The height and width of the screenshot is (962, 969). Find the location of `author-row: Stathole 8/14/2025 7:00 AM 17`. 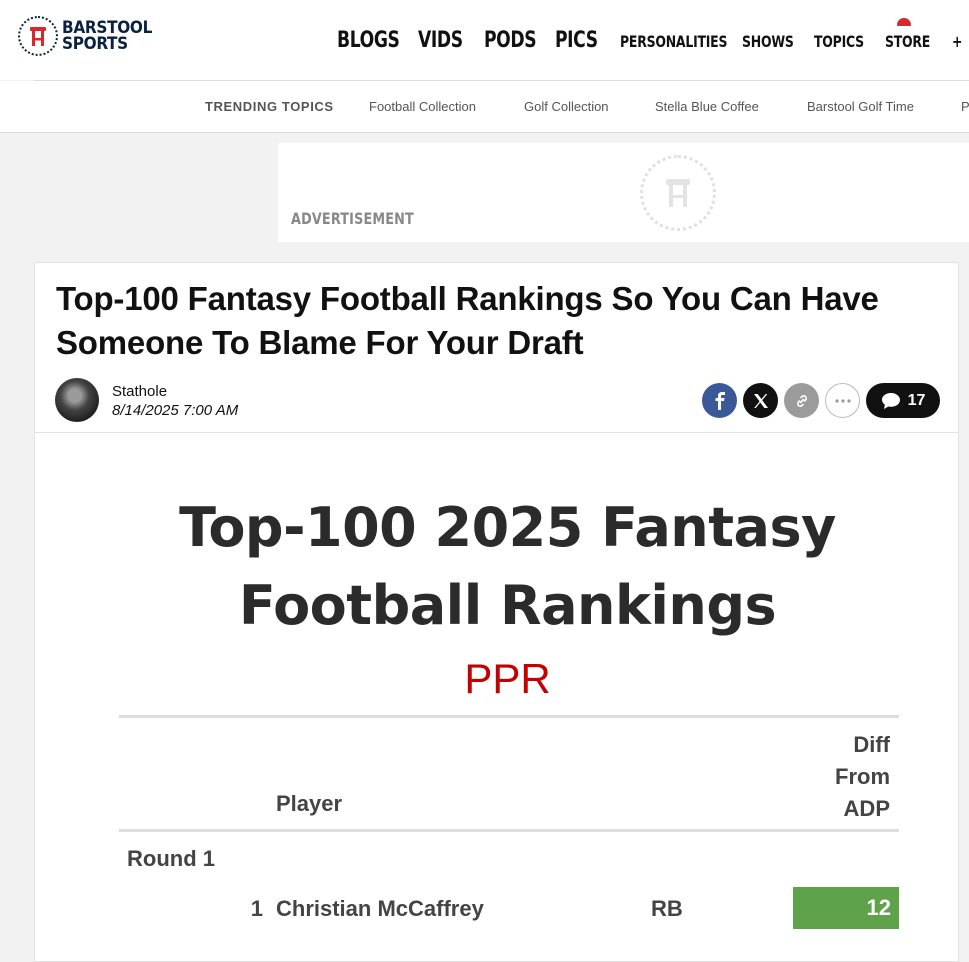

author-row: Stathole 8/14/2025 7:00 AM 17 is located at coordinates (497, 401).